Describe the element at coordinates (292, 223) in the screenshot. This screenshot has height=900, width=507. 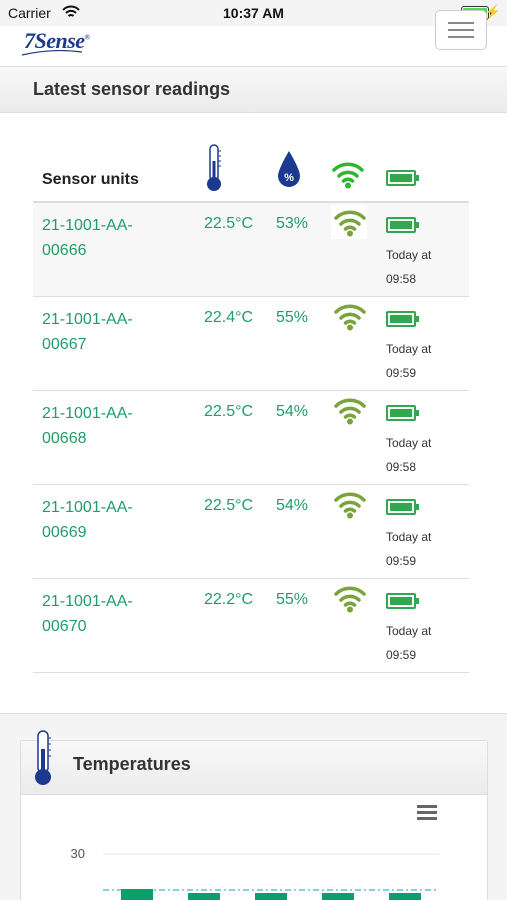
I see `humidity-value: 53%` at that location.